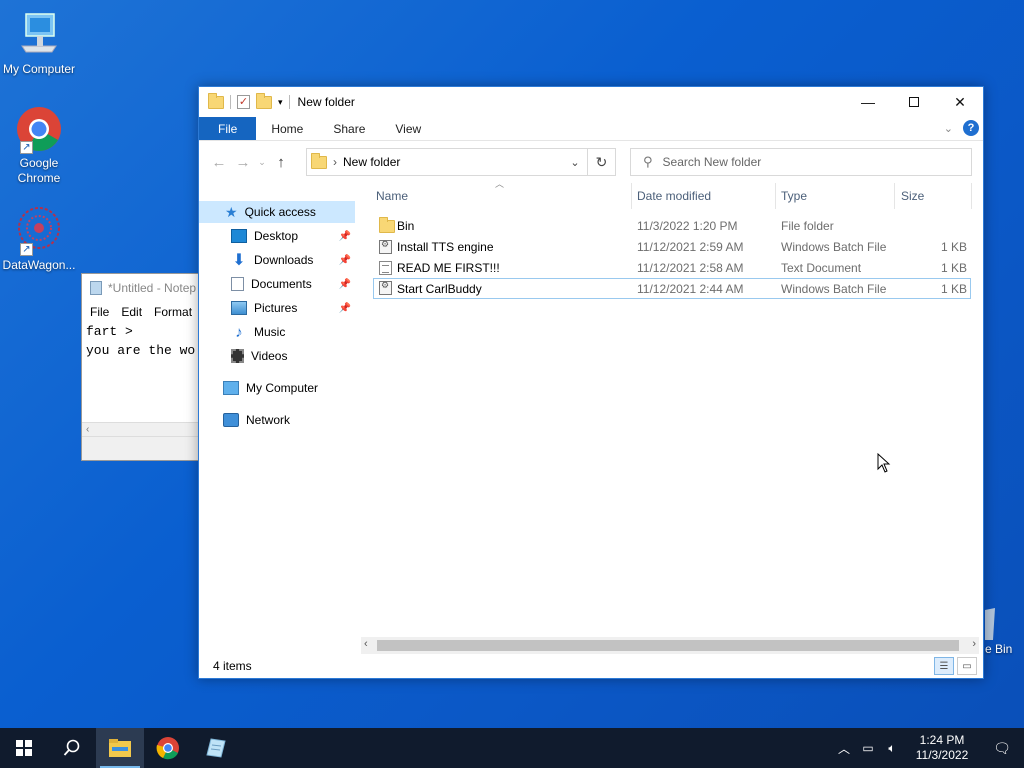 The image size is (1024, 768). Describe the element at coordinates (72, 748) in the screenshot. I see `search-button` at that location.